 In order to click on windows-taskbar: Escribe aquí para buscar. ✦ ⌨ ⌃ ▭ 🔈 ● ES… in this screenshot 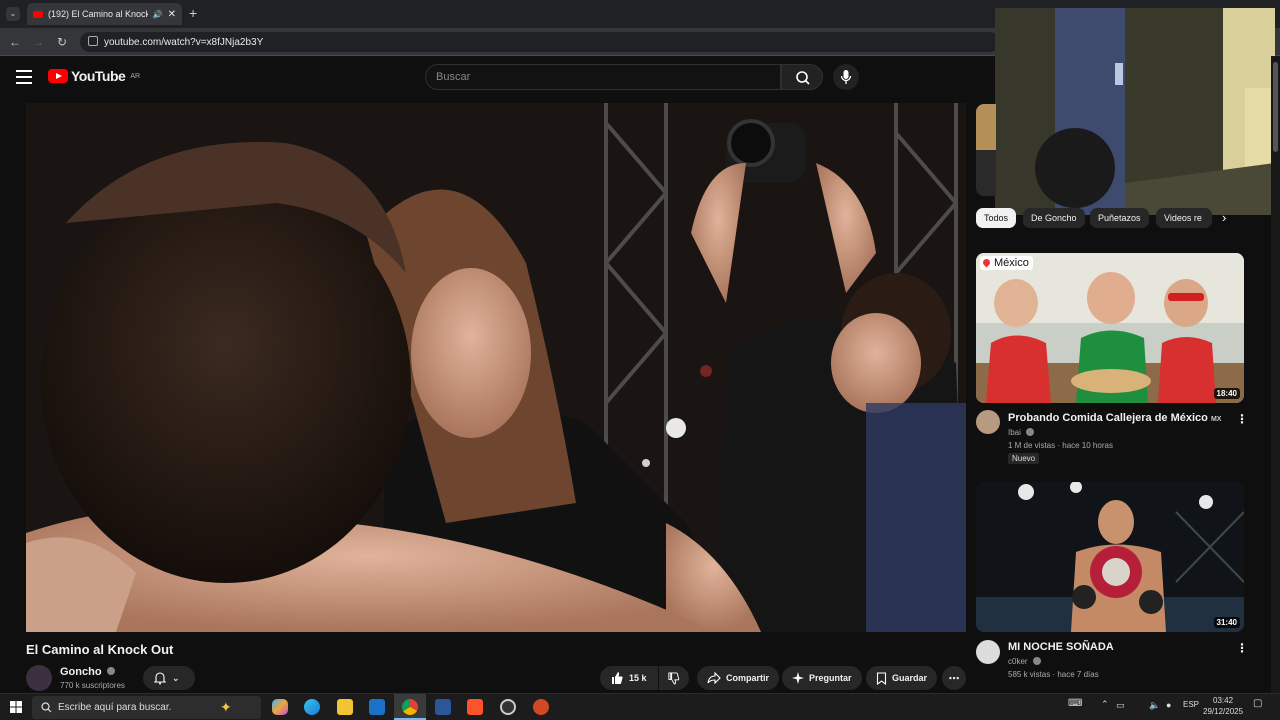, I will do `click(640, 706)`.